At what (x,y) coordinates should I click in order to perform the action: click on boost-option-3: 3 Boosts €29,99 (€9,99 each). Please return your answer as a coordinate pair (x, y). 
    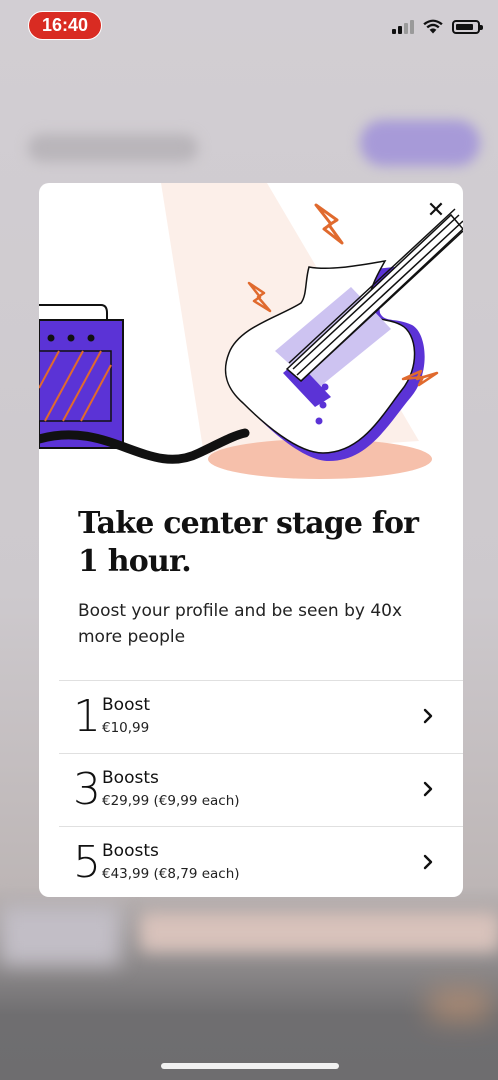
    Looking at the image, I should click on (261, 790).